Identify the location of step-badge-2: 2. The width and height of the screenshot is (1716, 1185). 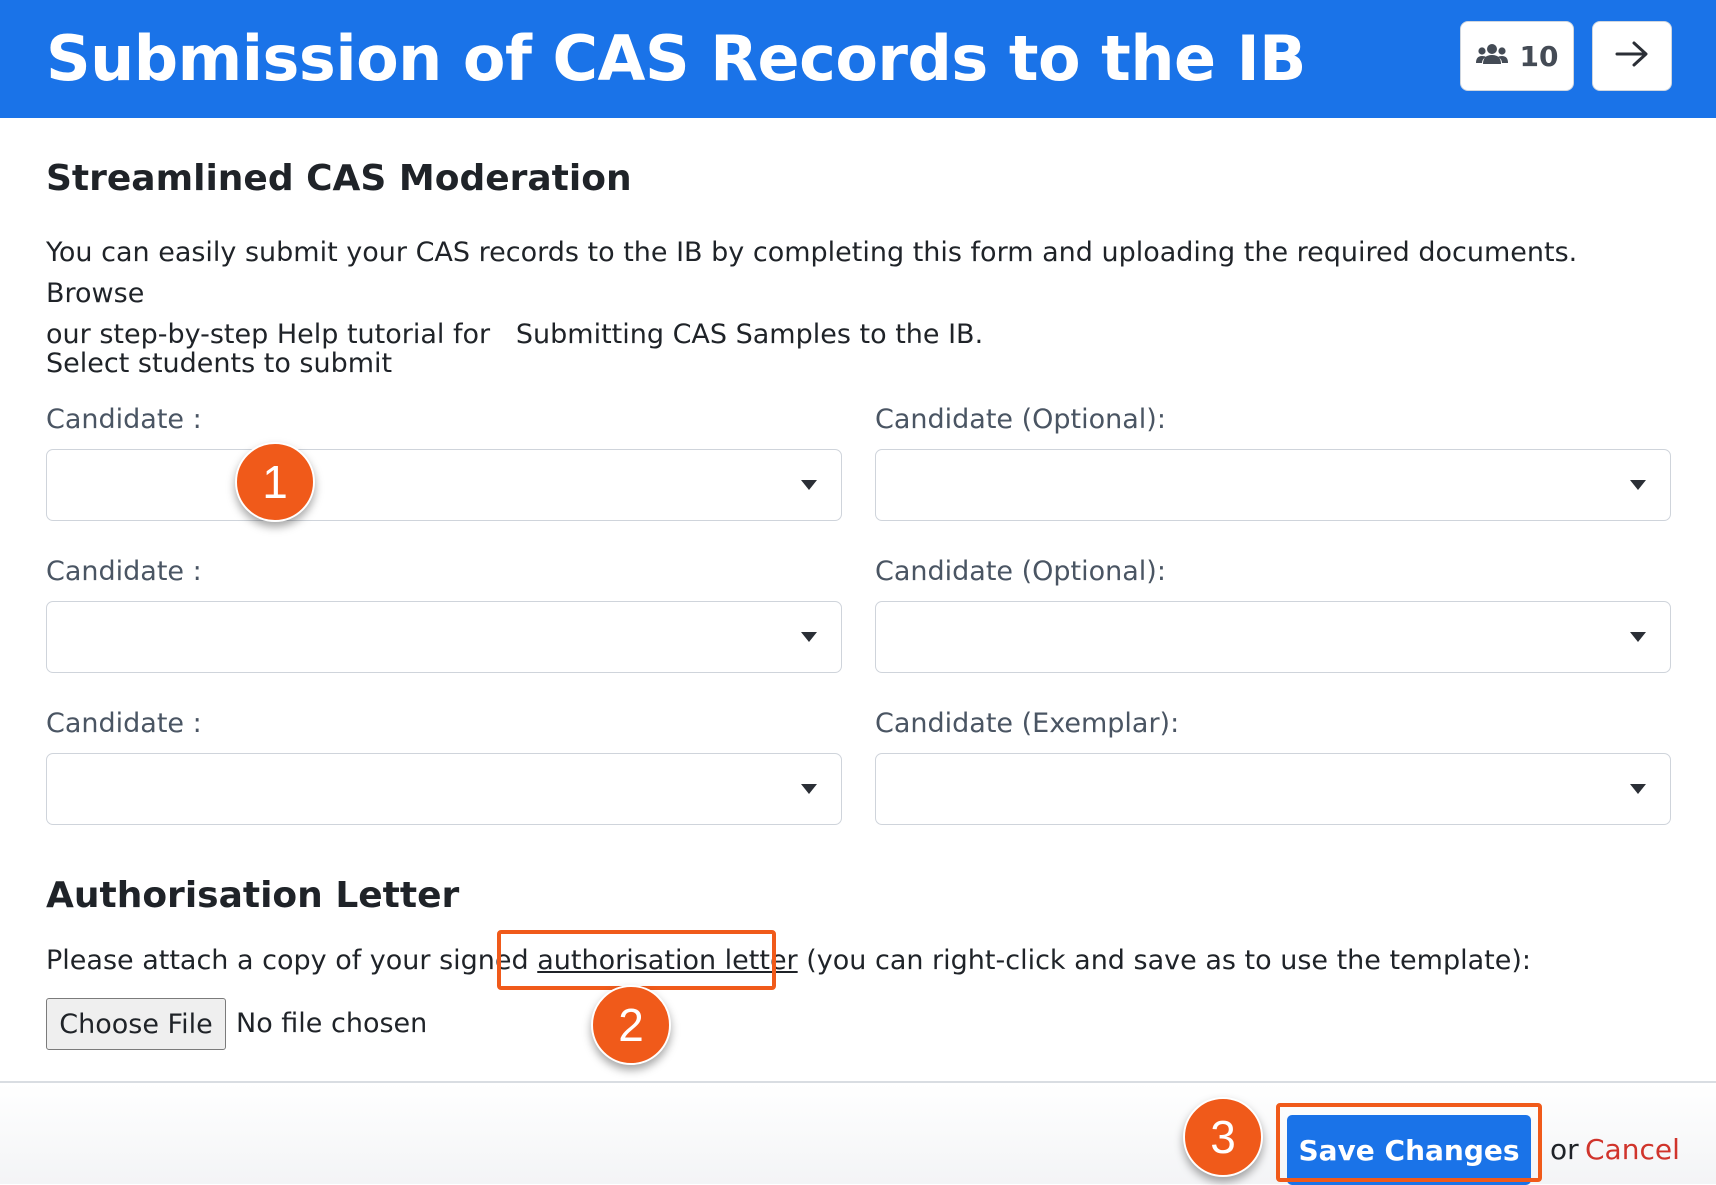
(631, 1025).